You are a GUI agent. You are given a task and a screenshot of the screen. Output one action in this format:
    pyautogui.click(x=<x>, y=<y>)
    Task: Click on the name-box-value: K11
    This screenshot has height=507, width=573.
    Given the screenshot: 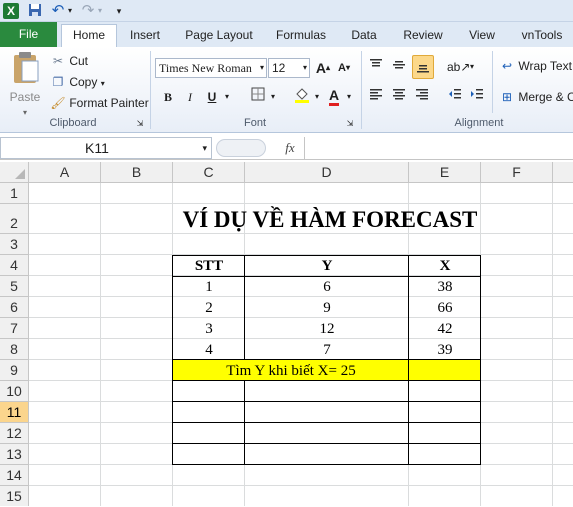 What is the action you would take?
    pyautogui.click(x=97, y=148)
    